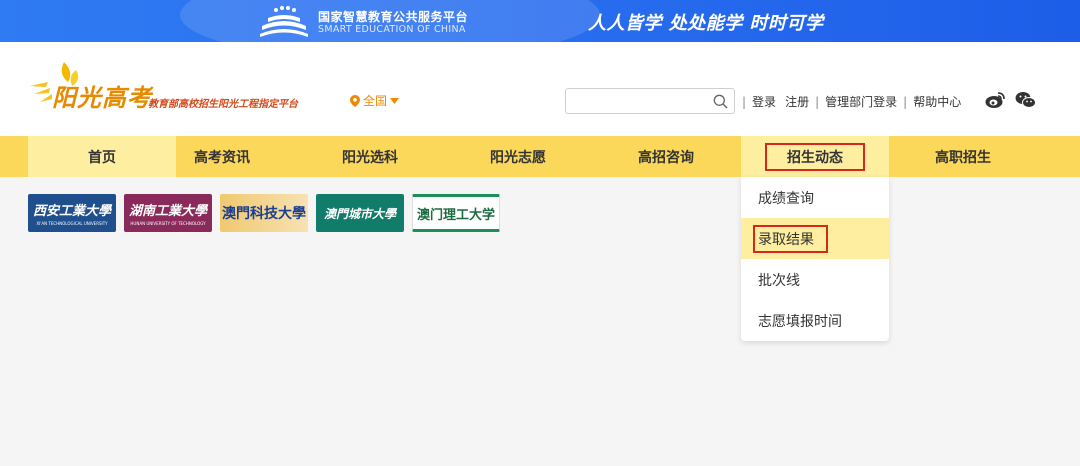 The height and width of the screenshot is (466, 1080). Describe the element at coordinates (797, 101) in the screenshot. I see `register-link: 注册` at that location.